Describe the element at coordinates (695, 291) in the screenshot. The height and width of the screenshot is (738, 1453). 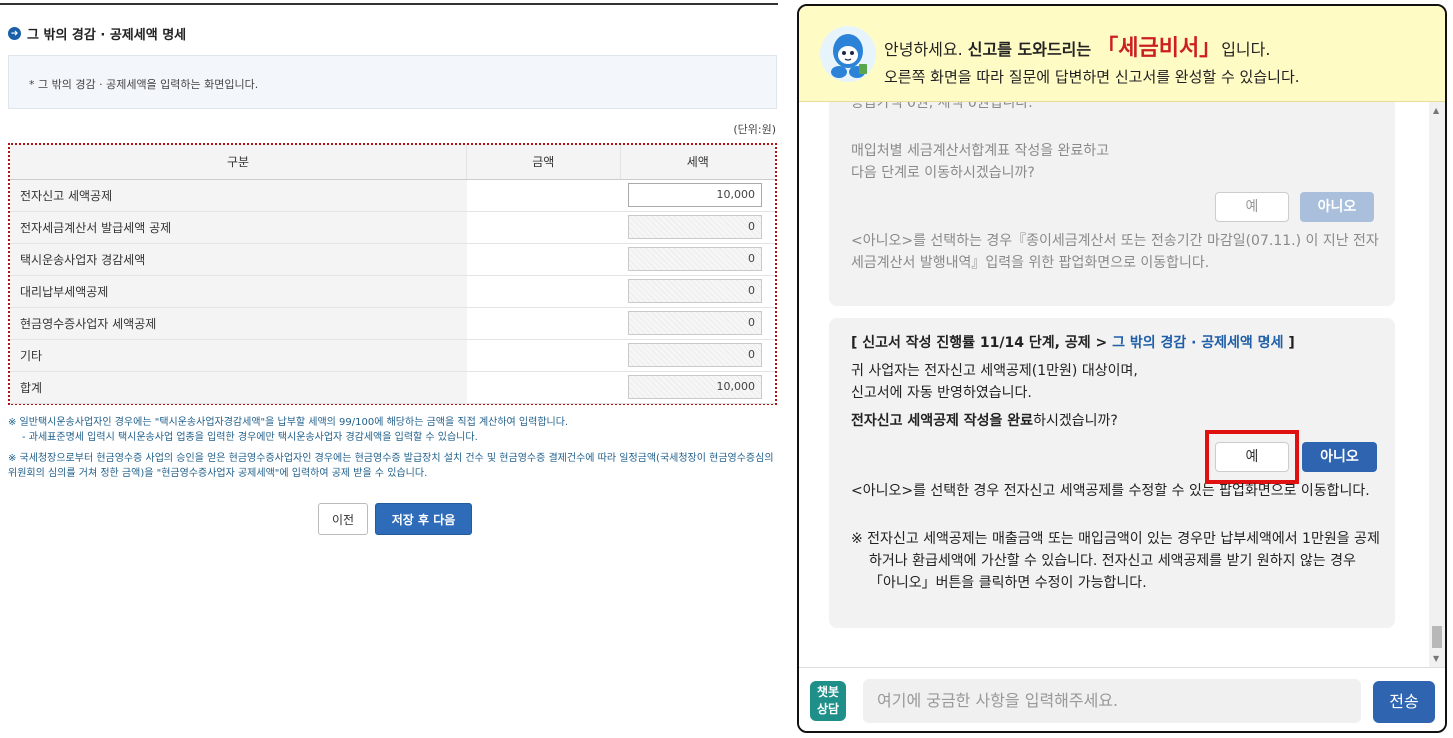
I see `proxy-payment-tax-field: 0` at that location.